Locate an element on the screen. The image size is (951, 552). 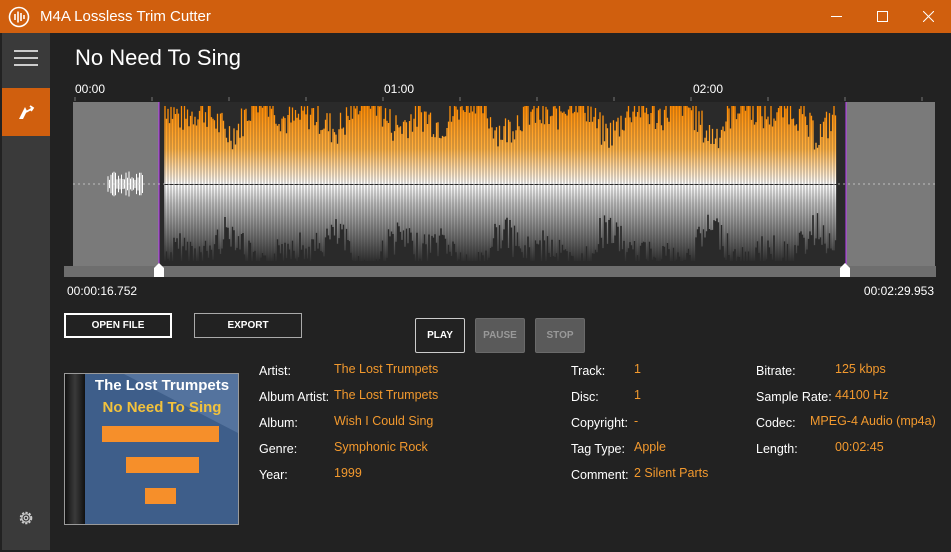
year-value: 1999 is located at coordinates (348, 473).